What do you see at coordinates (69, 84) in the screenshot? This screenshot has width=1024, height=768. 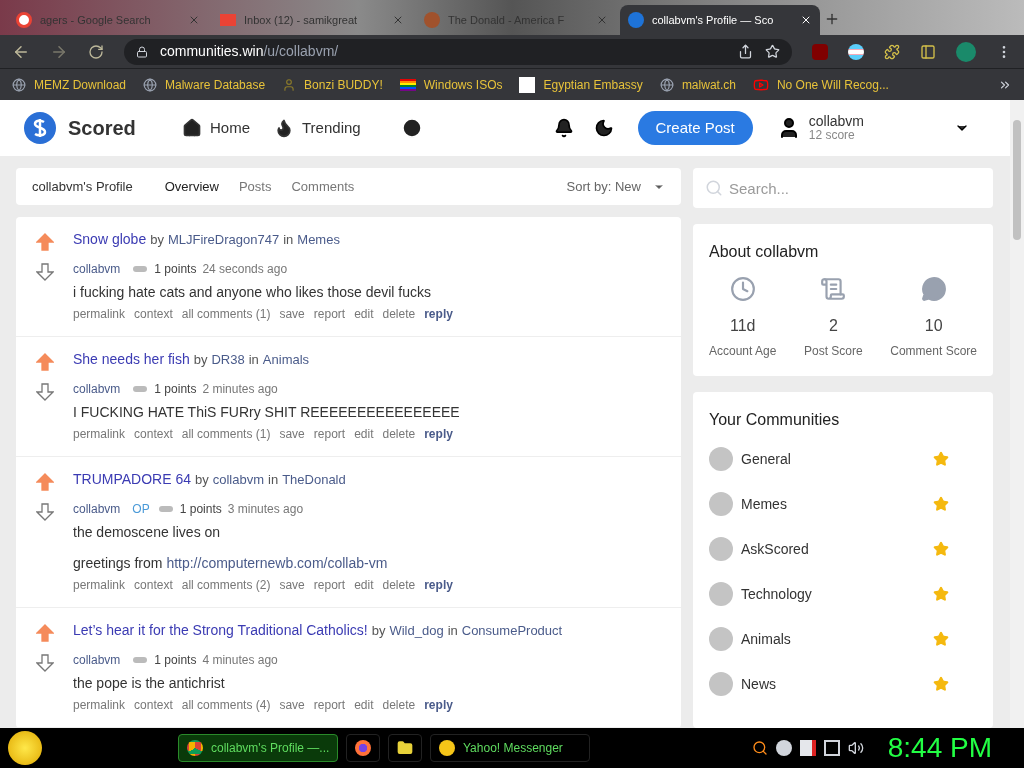 I see `bookmark-item: MEMZ Download` at bounding box center [69, 84].